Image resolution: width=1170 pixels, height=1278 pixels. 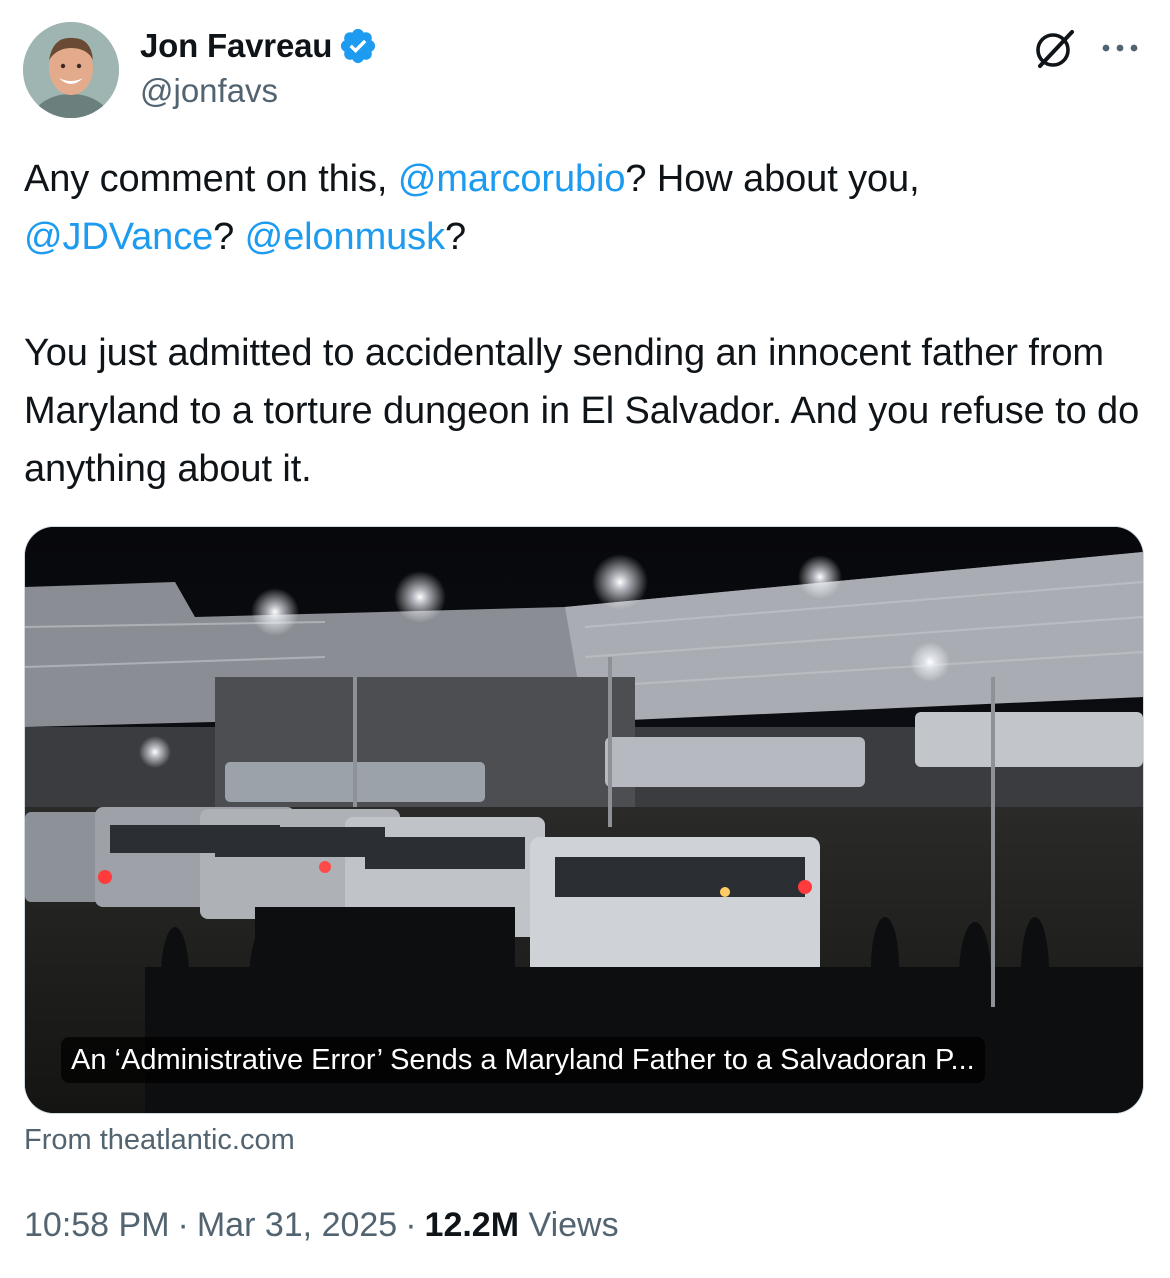 What do you see at coordinates (573, 1225) in the screenshot?
I see `views-label: Views` at bounding box center [573, 1225].